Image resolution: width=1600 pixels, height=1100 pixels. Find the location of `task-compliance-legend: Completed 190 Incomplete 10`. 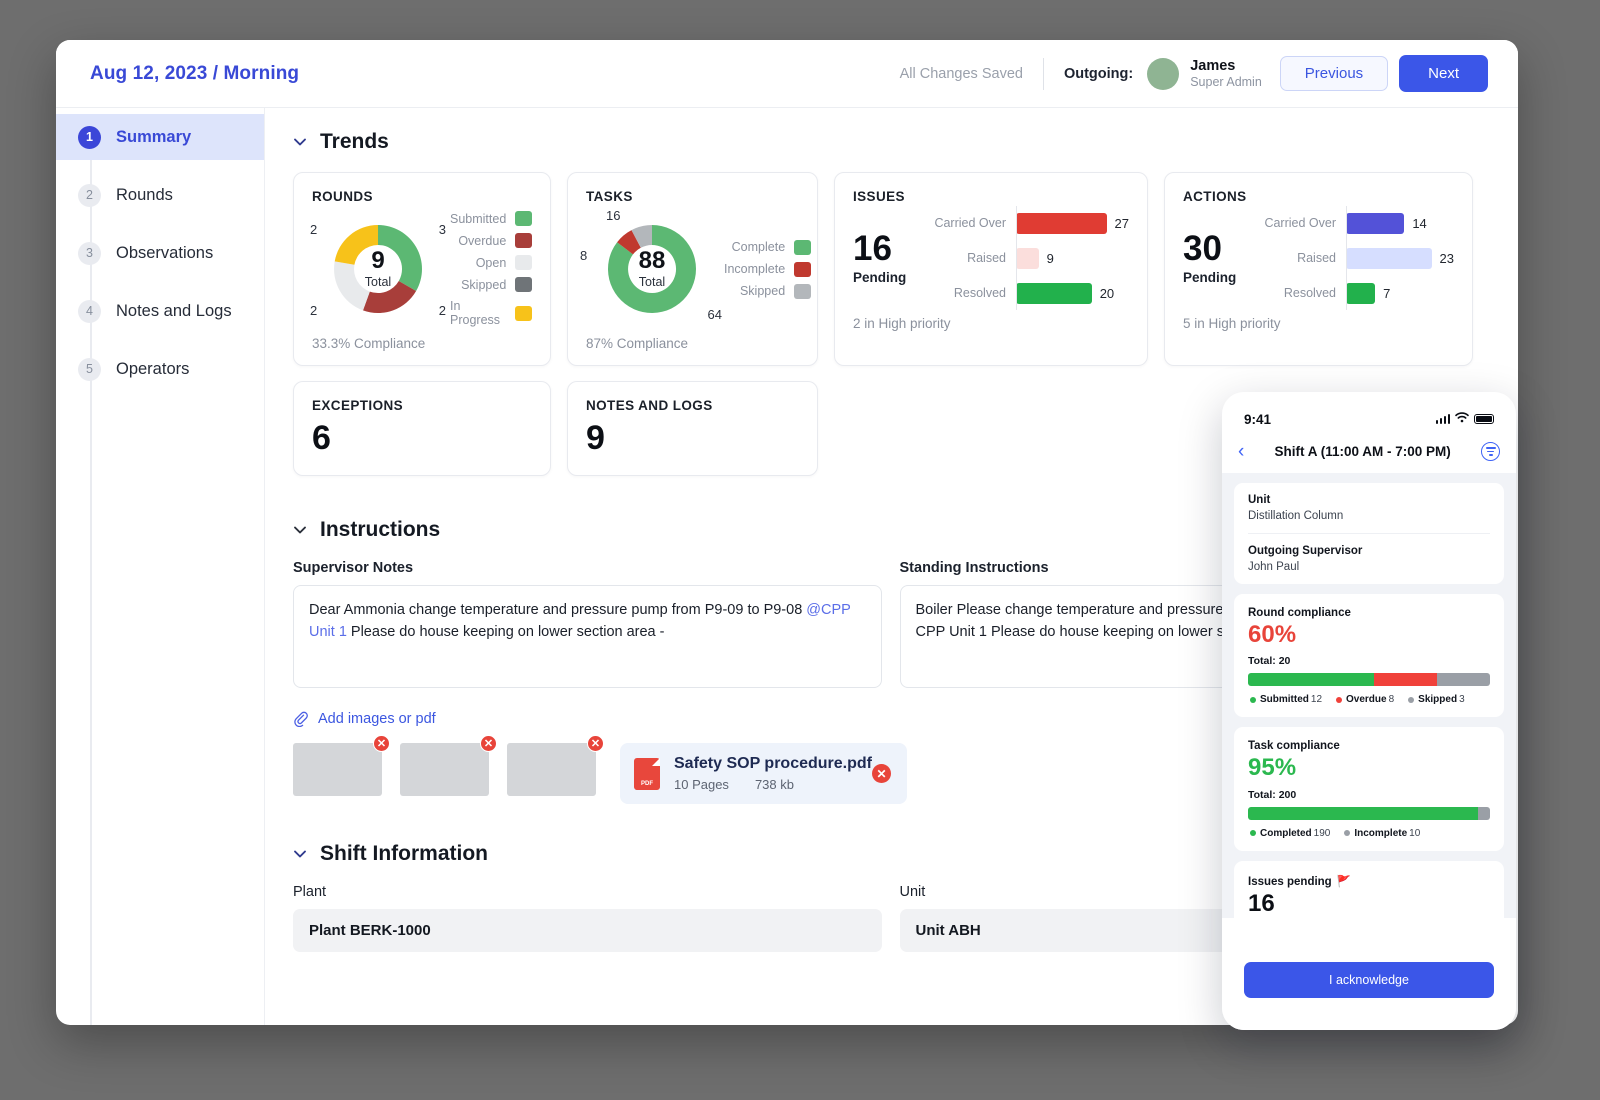

task-compliance-legend: Completed 190 Incomplete 10 is located at coordinates (1369, 833).